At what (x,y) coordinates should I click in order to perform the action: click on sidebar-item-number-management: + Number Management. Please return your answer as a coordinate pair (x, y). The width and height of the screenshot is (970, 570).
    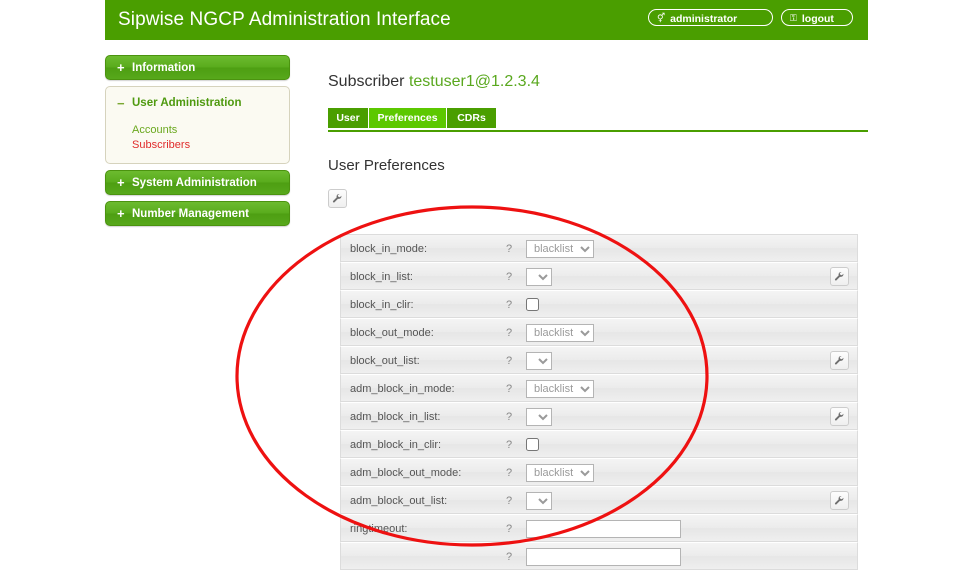
    Looking at the image, I should click on (197, 213).